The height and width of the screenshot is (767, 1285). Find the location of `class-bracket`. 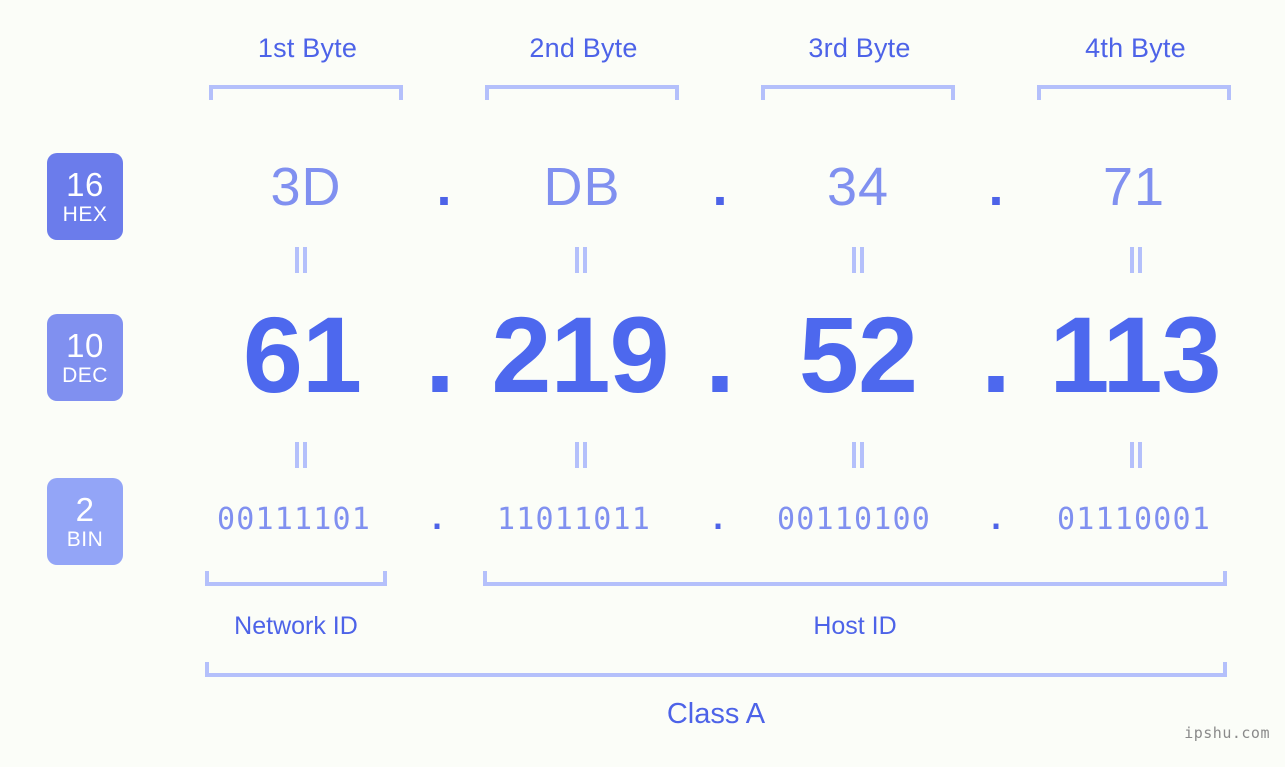

class-bracket is located at coordinates (716, 669).